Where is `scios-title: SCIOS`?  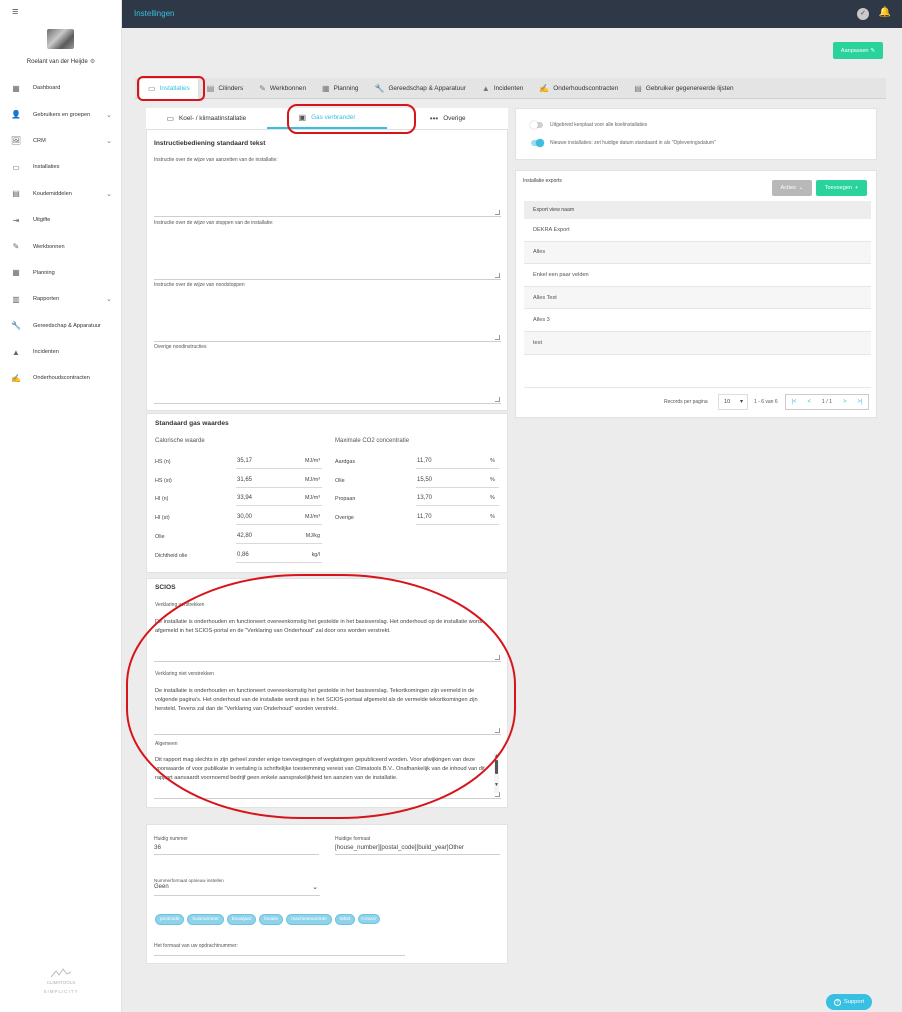
scios-title: SCIOS is located at coordinates (165, 587).